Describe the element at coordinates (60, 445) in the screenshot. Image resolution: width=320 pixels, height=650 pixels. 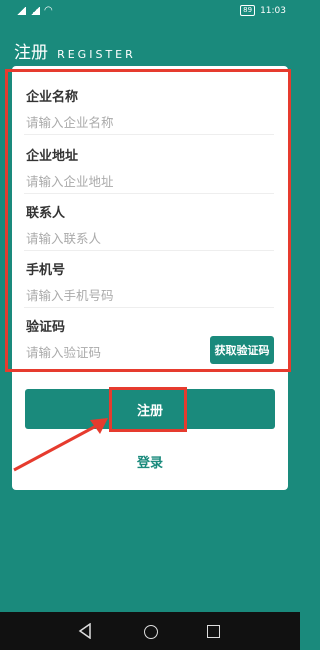
I see `annotation-arrow-icon` at that location.